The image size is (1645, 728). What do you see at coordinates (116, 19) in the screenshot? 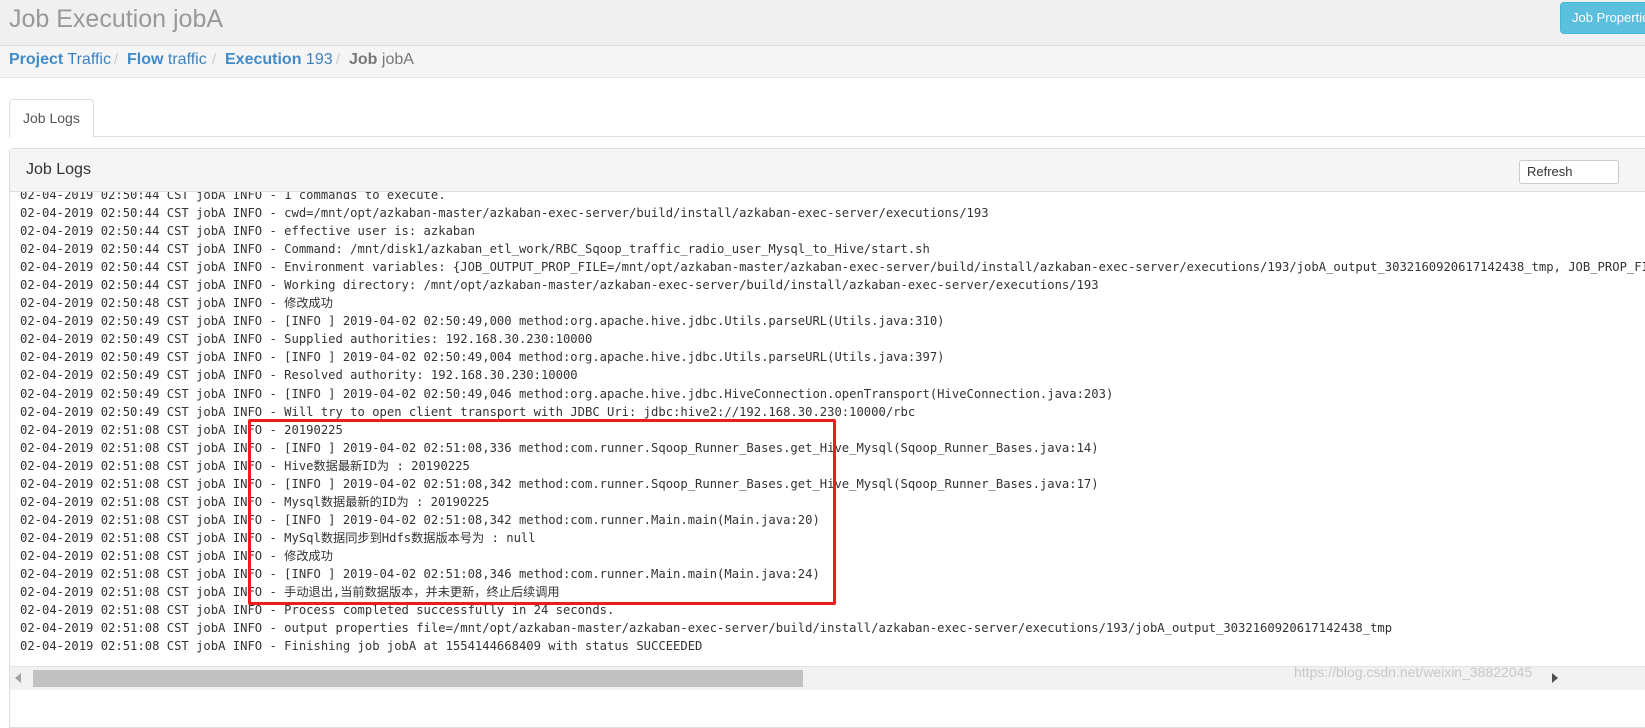
I see `page-title: Job Execution jobA` at bounding box center [116, 19].